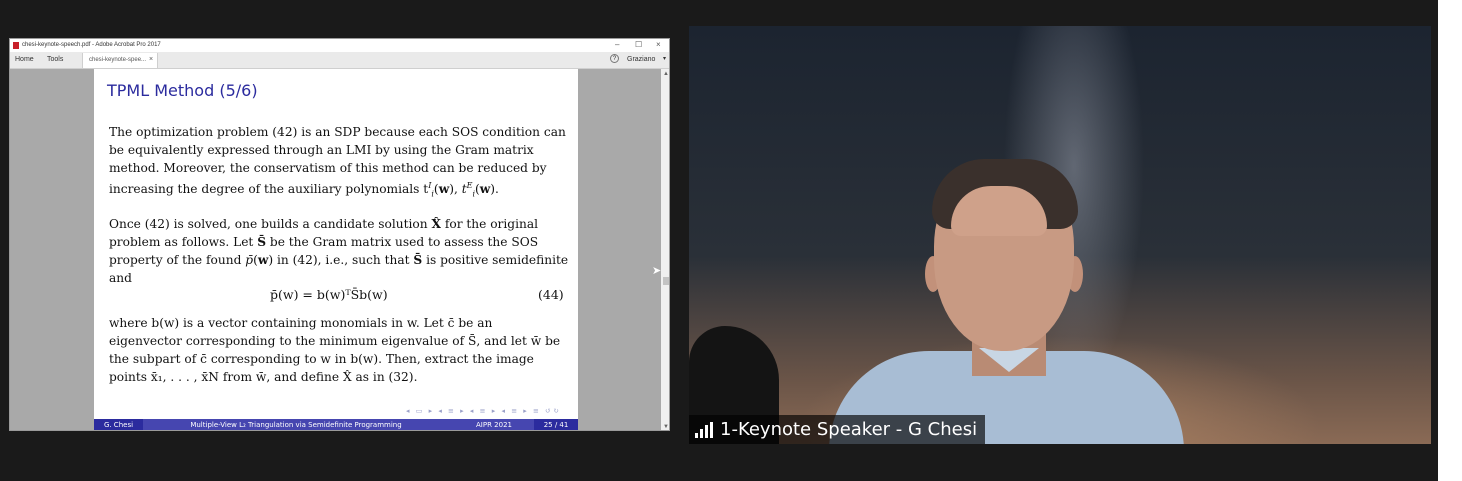 The width and height of the screenshot is (1462, 481). I want to click on document-tab: chesi-keynote-spee... ×, so click(120, 60).